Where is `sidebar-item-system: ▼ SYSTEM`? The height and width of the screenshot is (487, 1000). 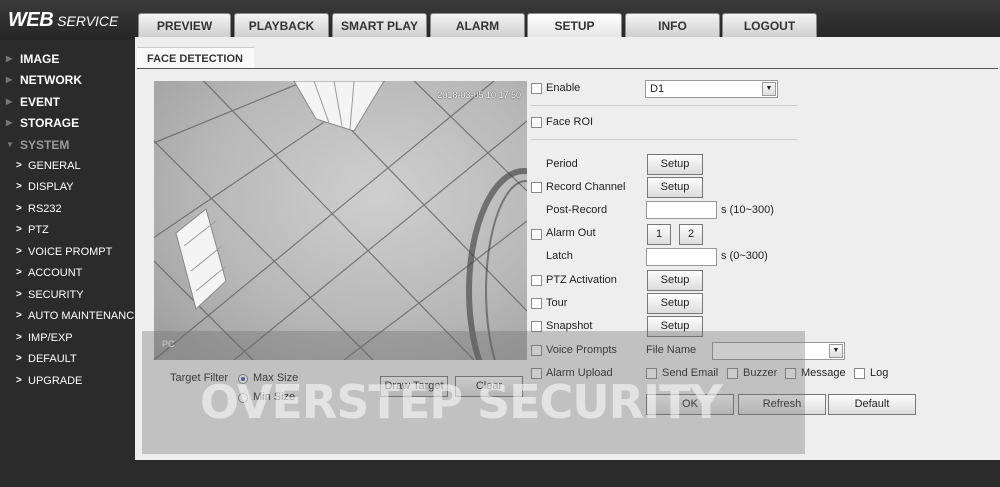 sidebar-item-system: ▼ SYSTEM is located at coordinates (67, 145).